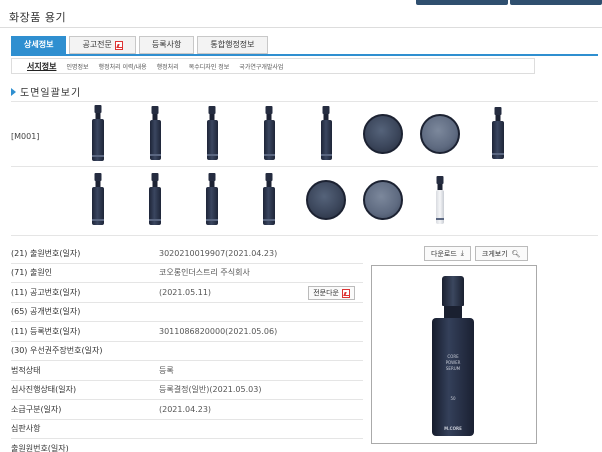  I want to click on table-row: (21) 출원번호(일자) 3020210019907(2021.04.23), so click(187, 254).